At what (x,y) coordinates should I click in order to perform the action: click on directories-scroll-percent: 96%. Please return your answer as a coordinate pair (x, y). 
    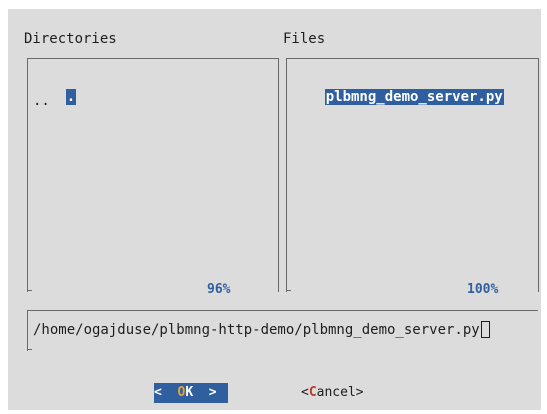
    Looking at the image, I should click on (219, 289).